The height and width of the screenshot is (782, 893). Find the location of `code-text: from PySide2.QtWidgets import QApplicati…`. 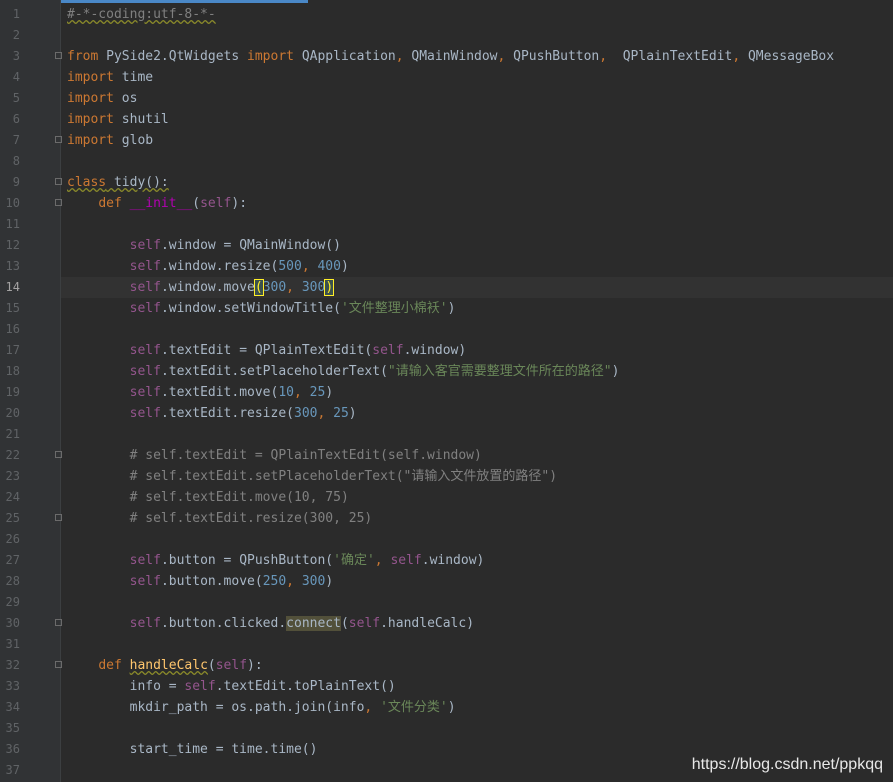

code-text: from PySide2.QtWidgets import QApplicati… is located at coordinates (450, 56).